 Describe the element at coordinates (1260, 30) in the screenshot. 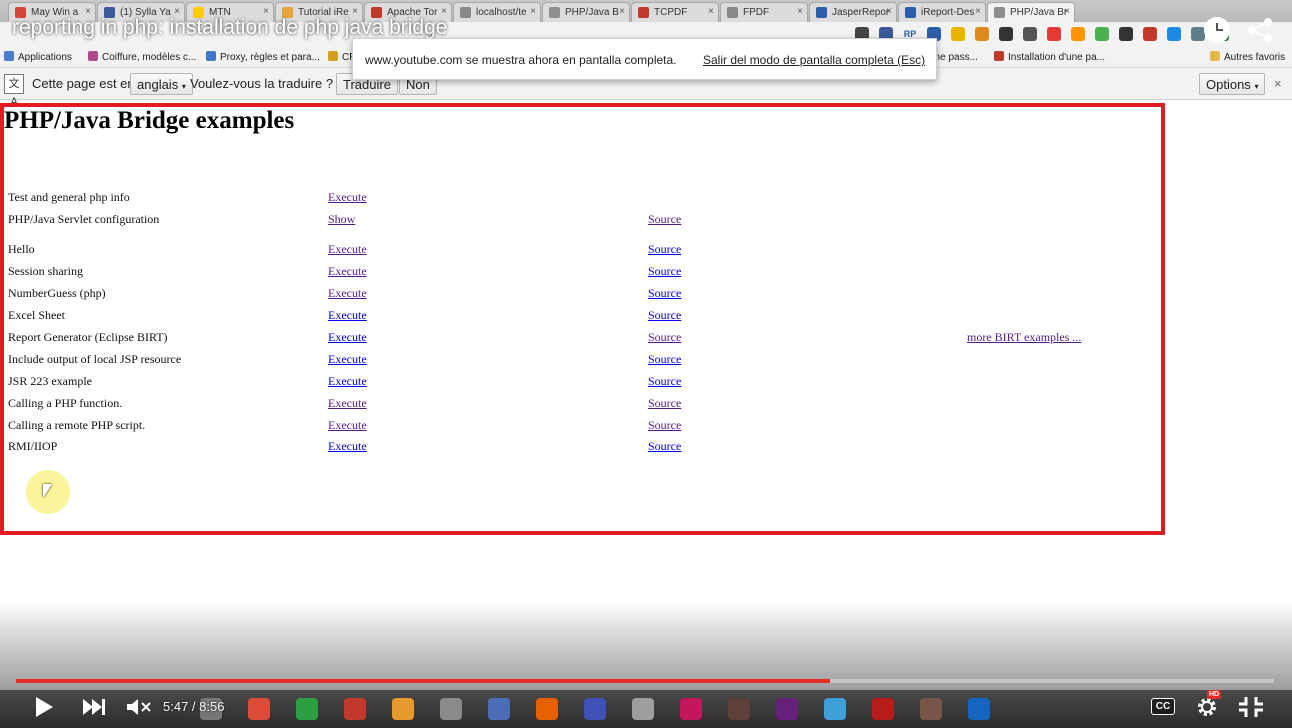

I see `share-icon` at that location.